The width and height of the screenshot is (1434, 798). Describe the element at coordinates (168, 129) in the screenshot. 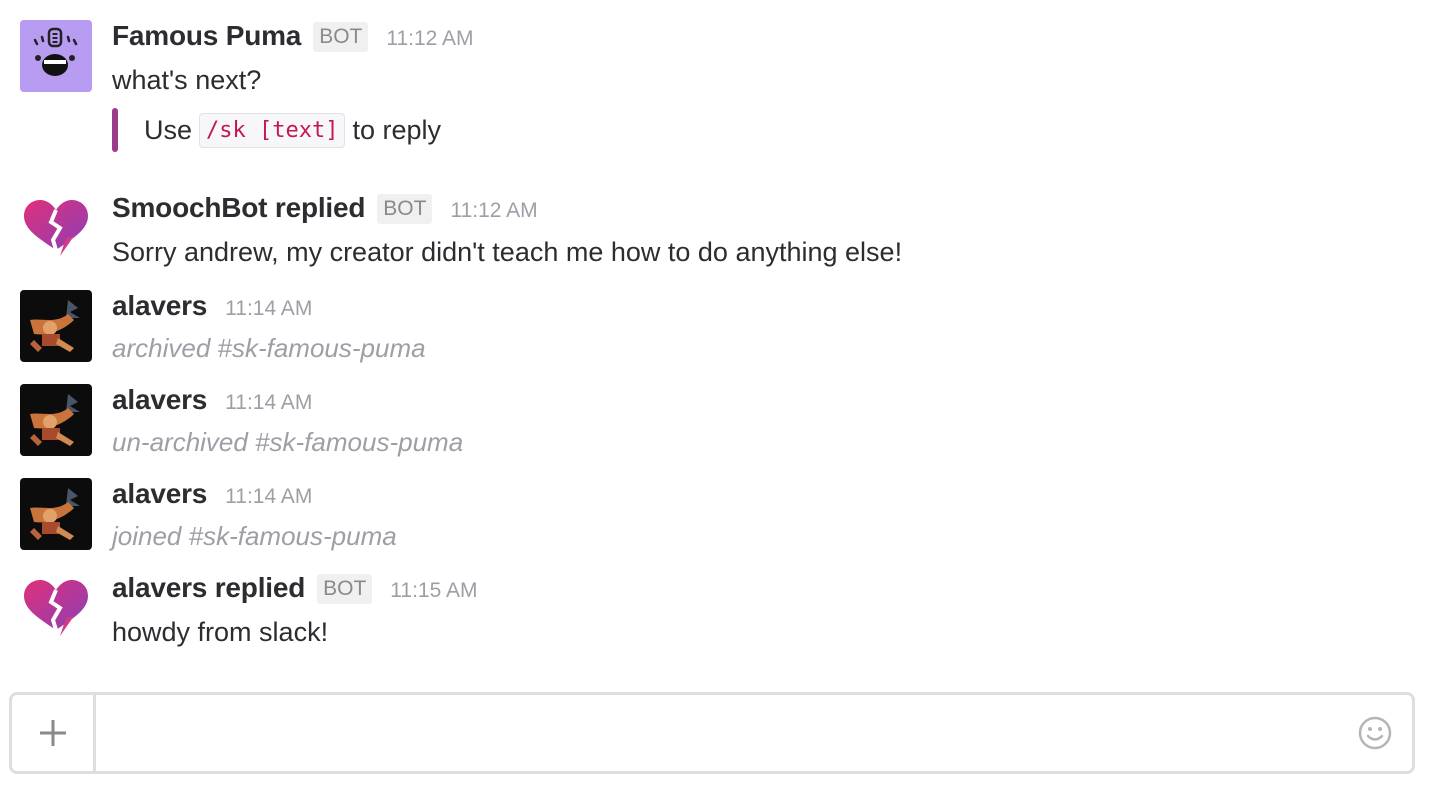

I see `attachment-prefix: Use` at that location.